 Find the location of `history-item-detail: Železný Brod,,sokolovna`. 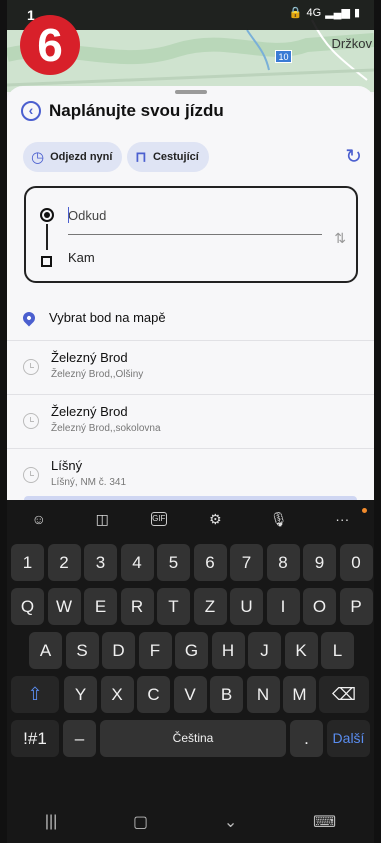

history-item-detail: Železný Brod,,sokolovna is located at coordinates (106, 428).